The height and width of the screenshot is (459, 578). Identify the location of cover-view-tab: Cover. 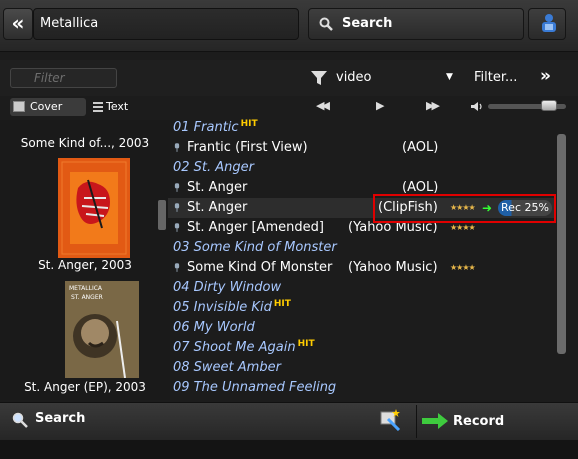
(48, 107).